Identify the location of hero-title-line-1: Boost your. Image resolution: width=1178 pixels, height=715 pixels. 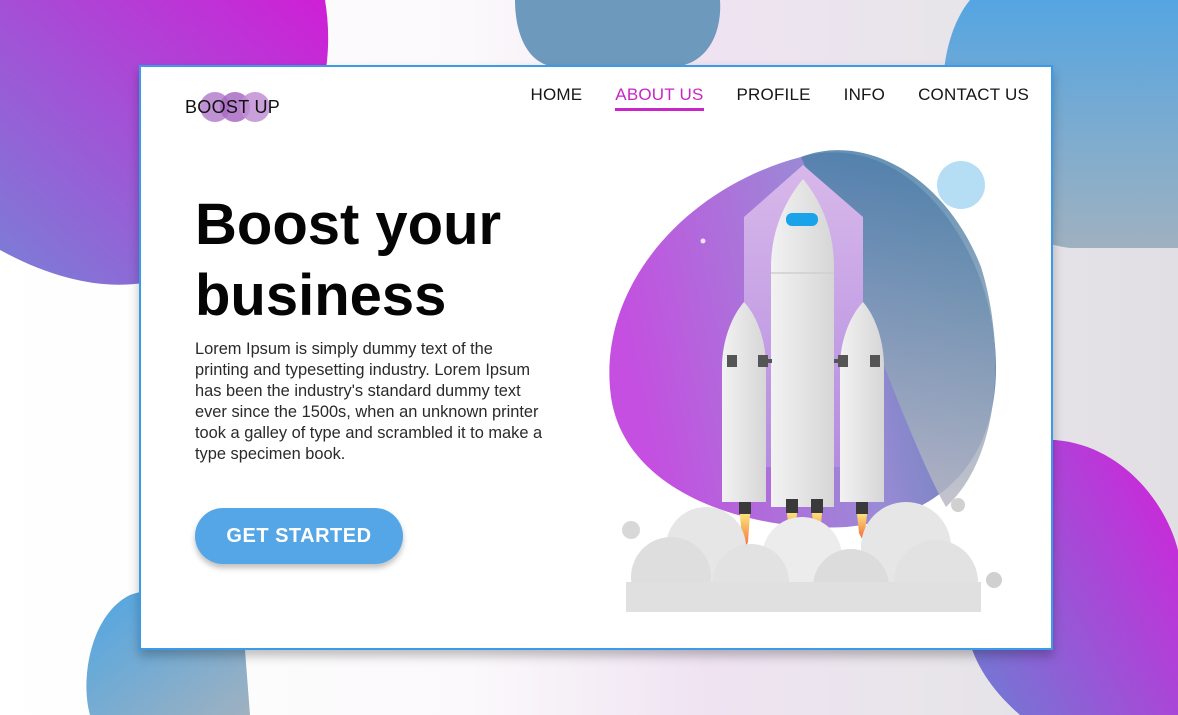
(348, 224).